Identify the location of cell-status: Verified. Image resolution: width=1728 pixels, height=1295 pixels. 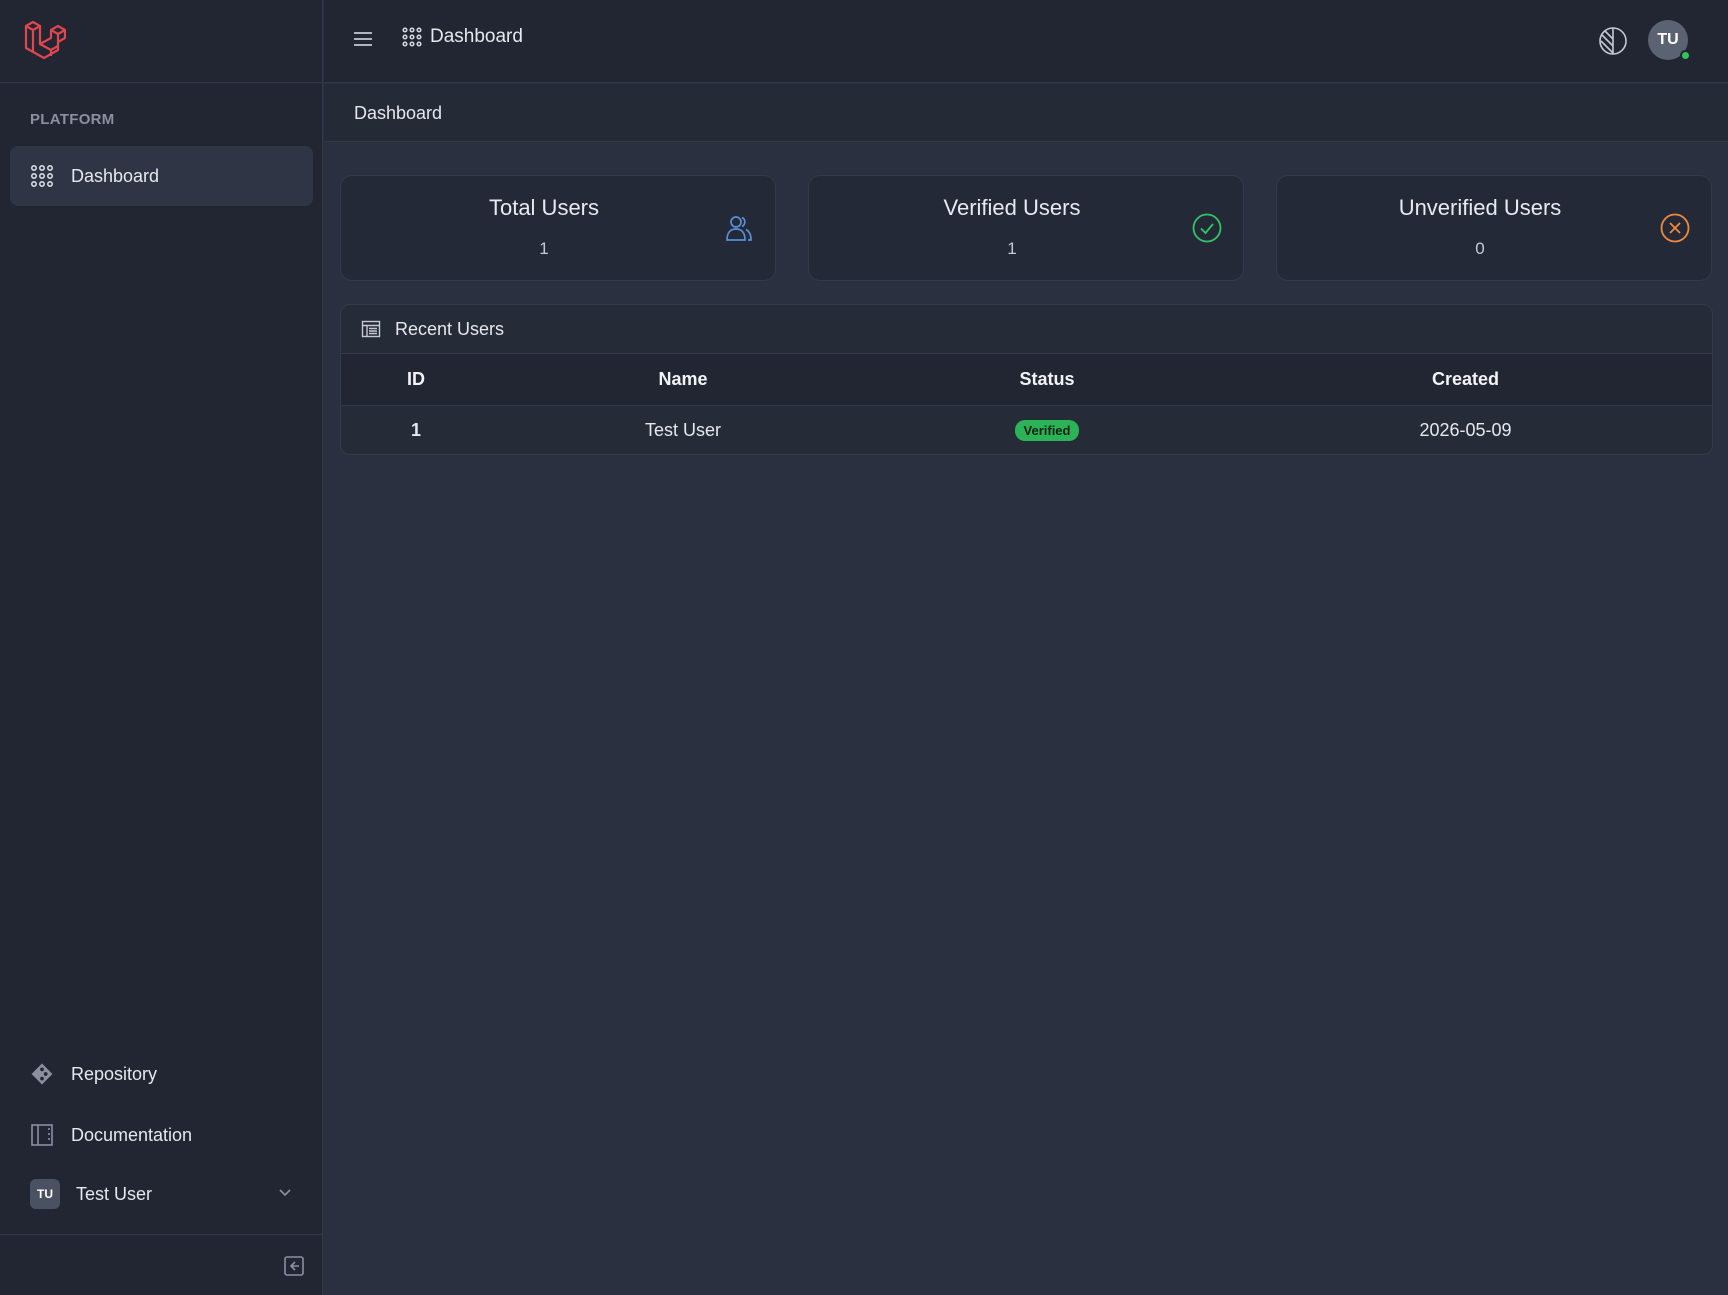
(1047, 429).